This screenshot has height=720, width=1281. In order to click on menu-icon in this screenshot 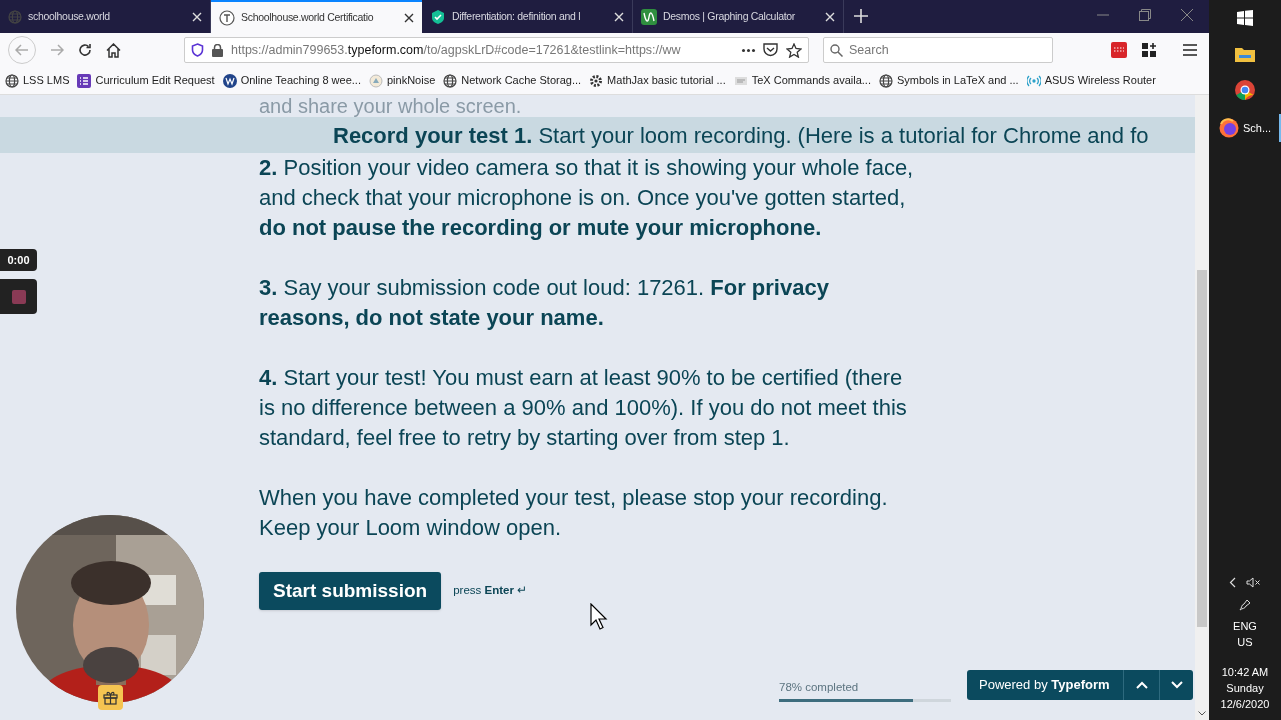, I will do `click(1190, 50)`.